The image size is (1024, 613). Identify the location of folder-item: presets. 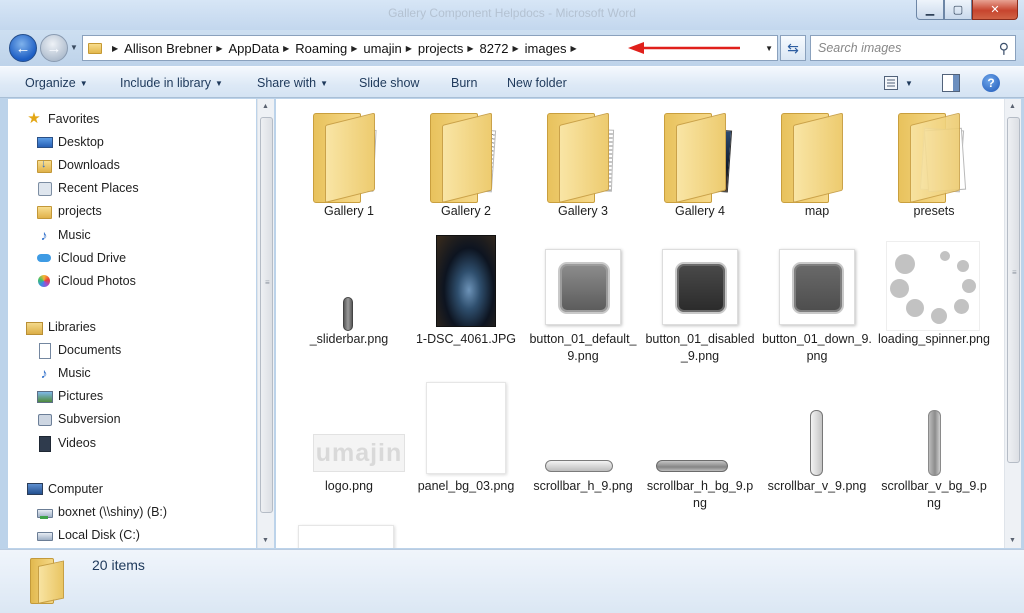
(934, 163).